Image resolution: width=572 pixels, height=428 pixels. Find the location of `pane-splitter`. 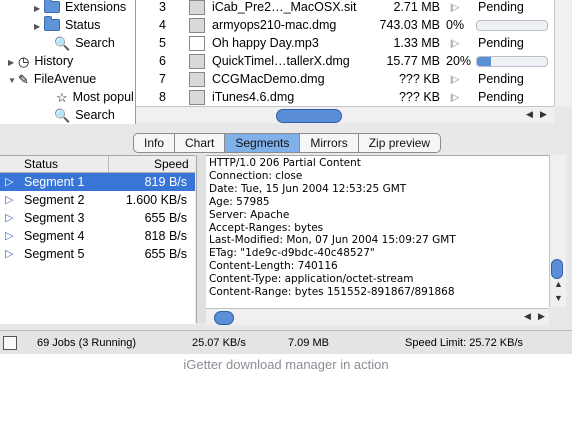

pane-splitter is located at coordinates (201, 239).